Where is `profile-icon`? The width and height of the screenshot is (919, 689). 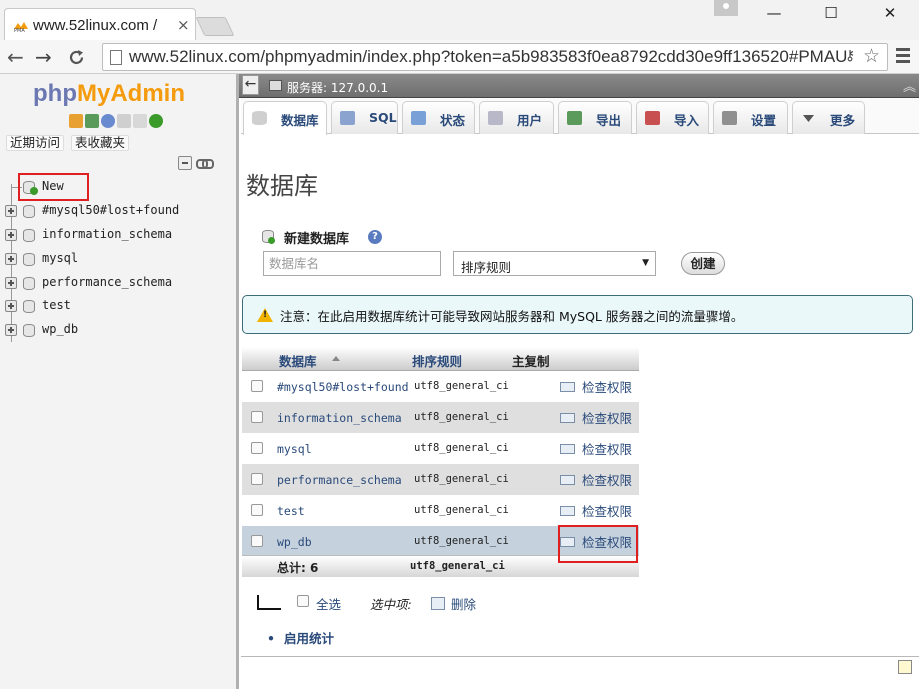 profile-icon is located at coordinates (726, 8).